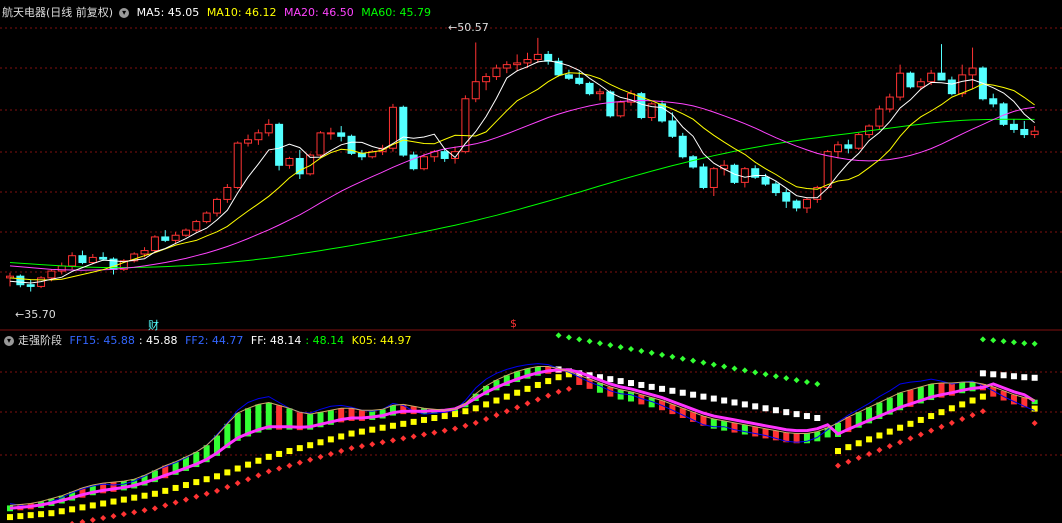  Describe the element at coordinates (241, 12) in the screenshot. I see `ma10-label: MA10: 46.12` at that location.